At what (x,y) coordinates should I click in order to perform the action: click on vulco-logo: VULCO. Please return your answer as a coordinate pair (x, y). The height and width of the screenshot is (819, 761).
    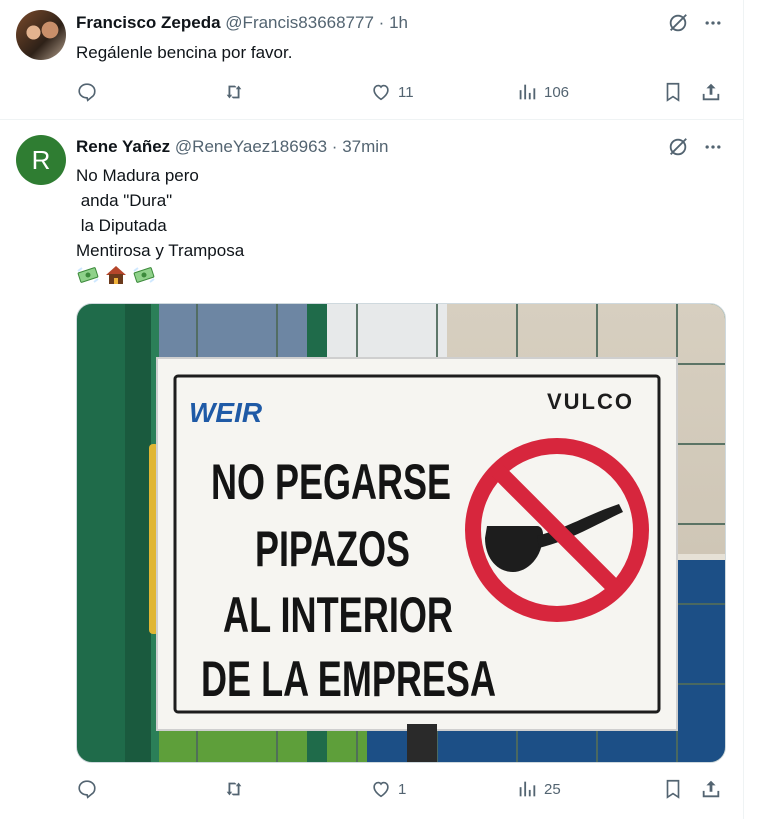
    Looking at the image, I should click on (590, 401).